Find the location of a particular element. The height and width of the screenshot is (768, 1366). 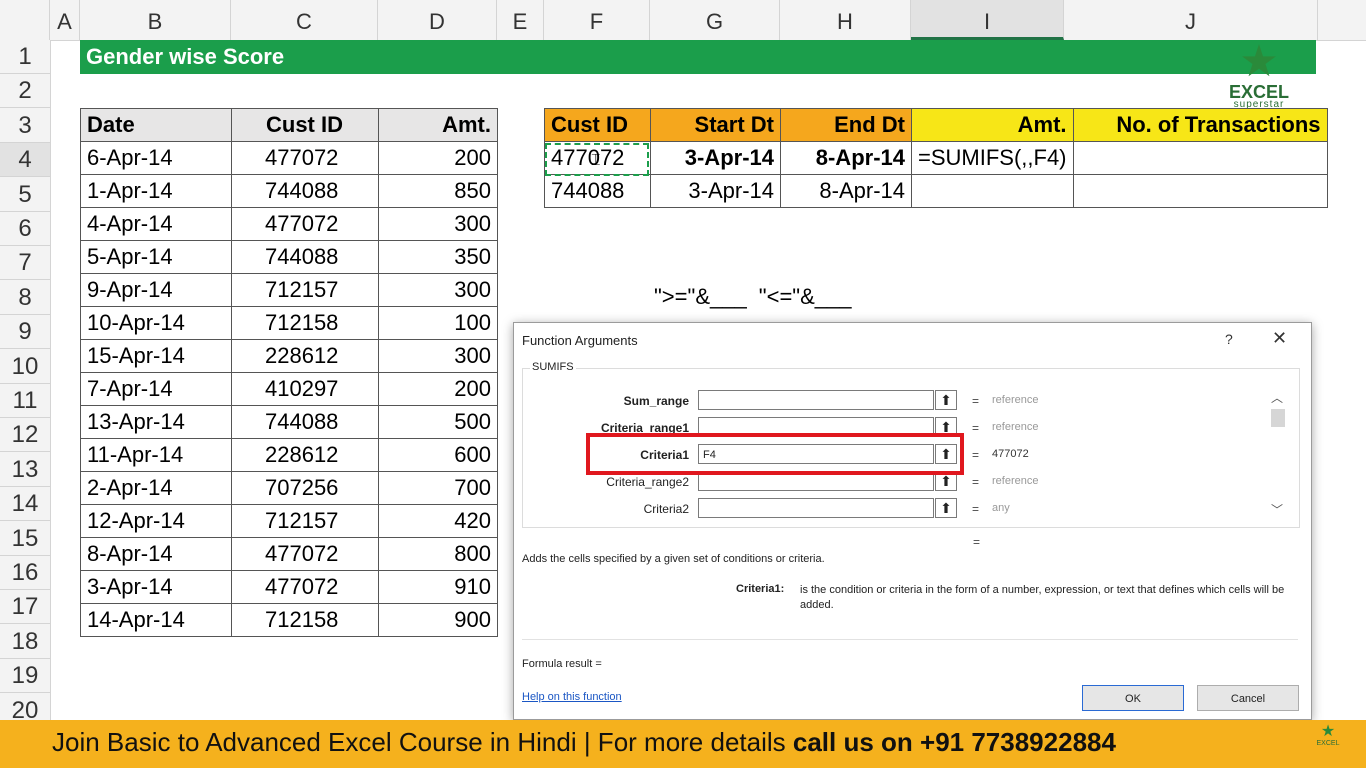

table-cell: 11-Apr-14 is located at coordinates (156, 455).